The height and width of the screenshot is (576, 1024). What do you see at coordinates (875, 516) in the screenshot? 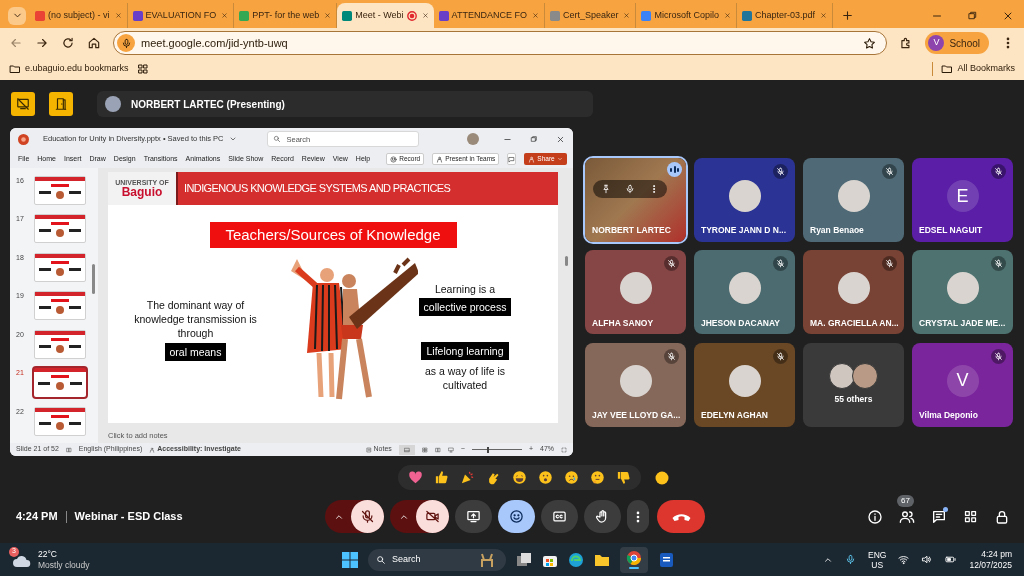
I see `info-icon` at bounding box center [875, 516].